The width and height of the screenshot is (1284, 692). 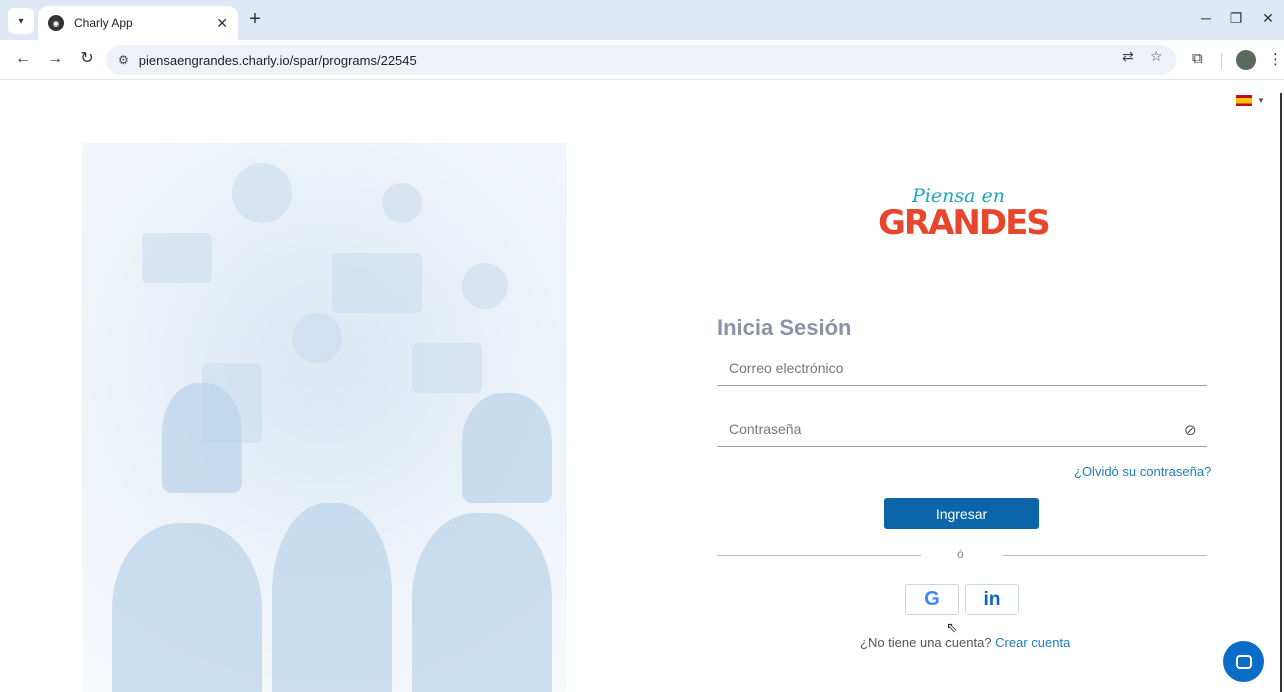 I want to click on new-tab-button: +, so click(x=255, y=20).